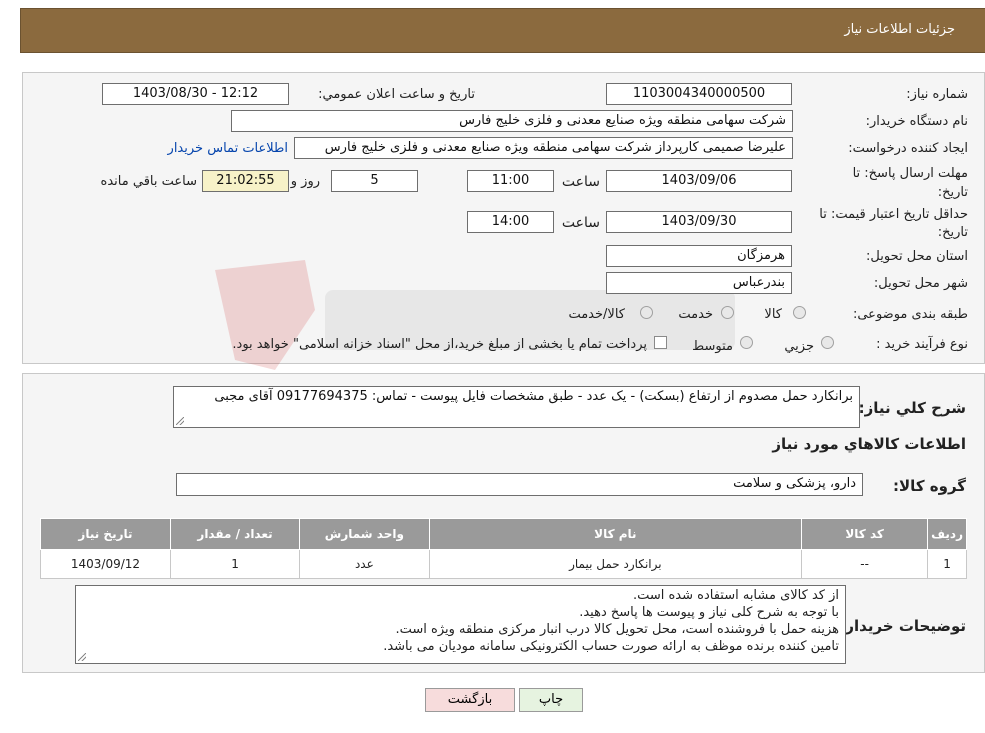 The width and height of the screenshot is (985, 733). Describe the element at coordinates (947, 564) in the screenshot. I see `cell-row-number: 1` at that location.